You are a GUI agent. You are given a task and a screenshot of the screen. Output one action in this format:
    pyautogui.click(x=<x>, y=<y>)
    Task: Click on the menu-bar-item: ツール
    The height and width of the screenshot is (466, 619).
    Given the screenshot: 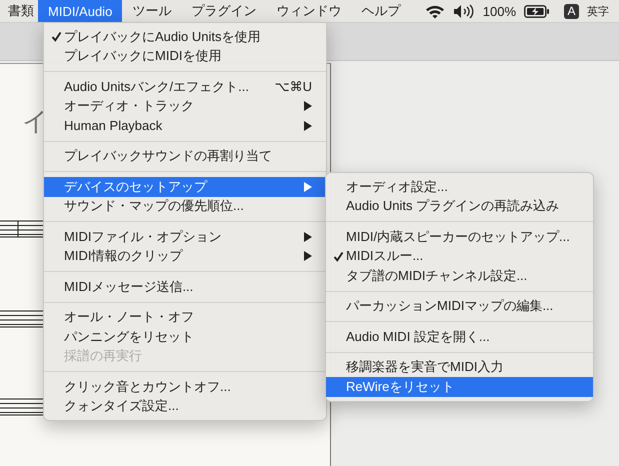 What is the action you would take?
    pyautogui.click(x=152, y=11)
    